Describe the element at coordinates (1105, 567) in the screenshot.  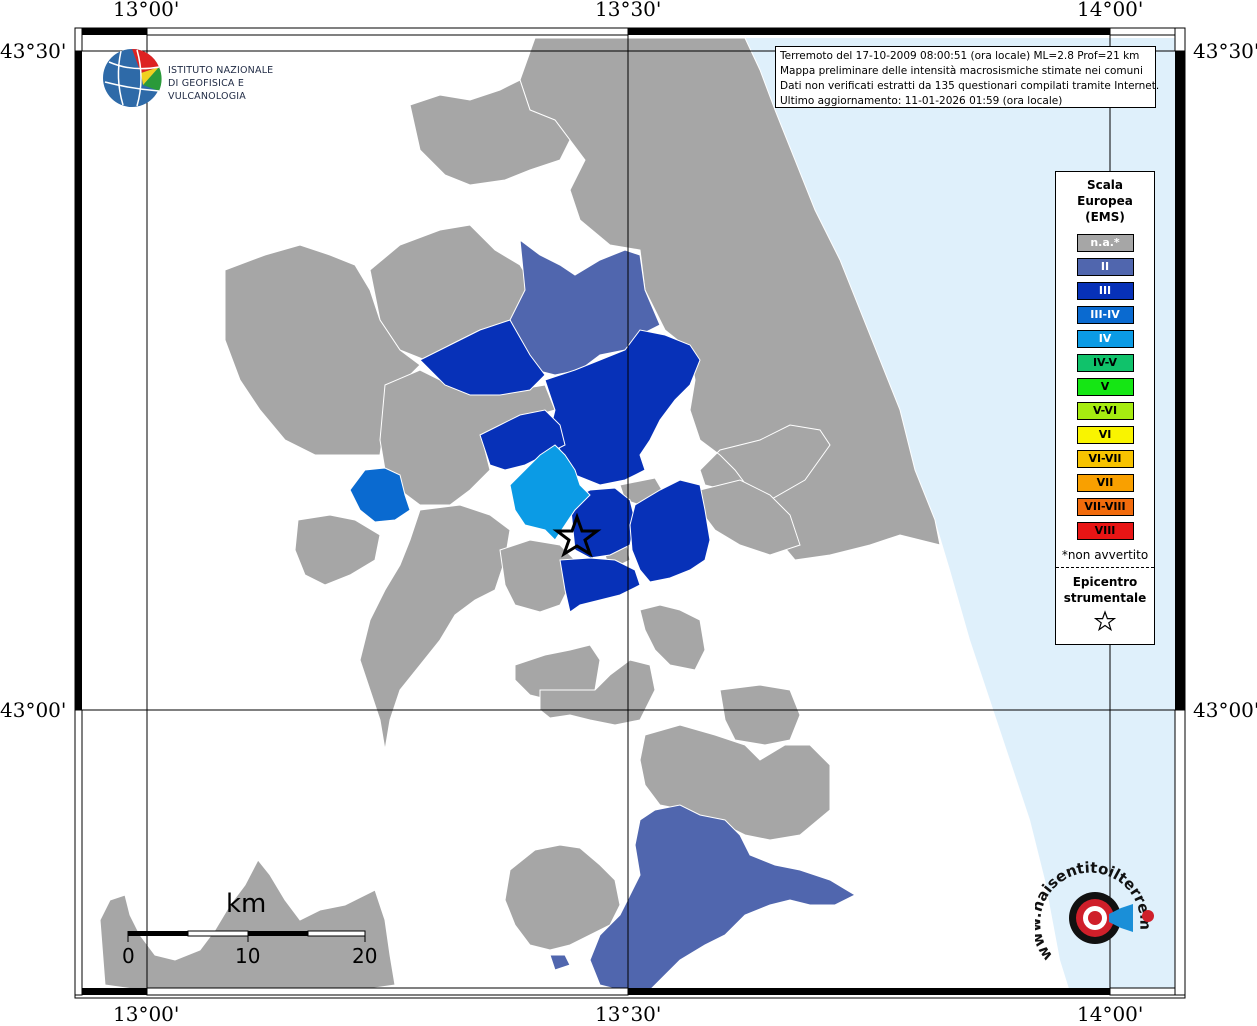
I see `legend-divider` at that location.